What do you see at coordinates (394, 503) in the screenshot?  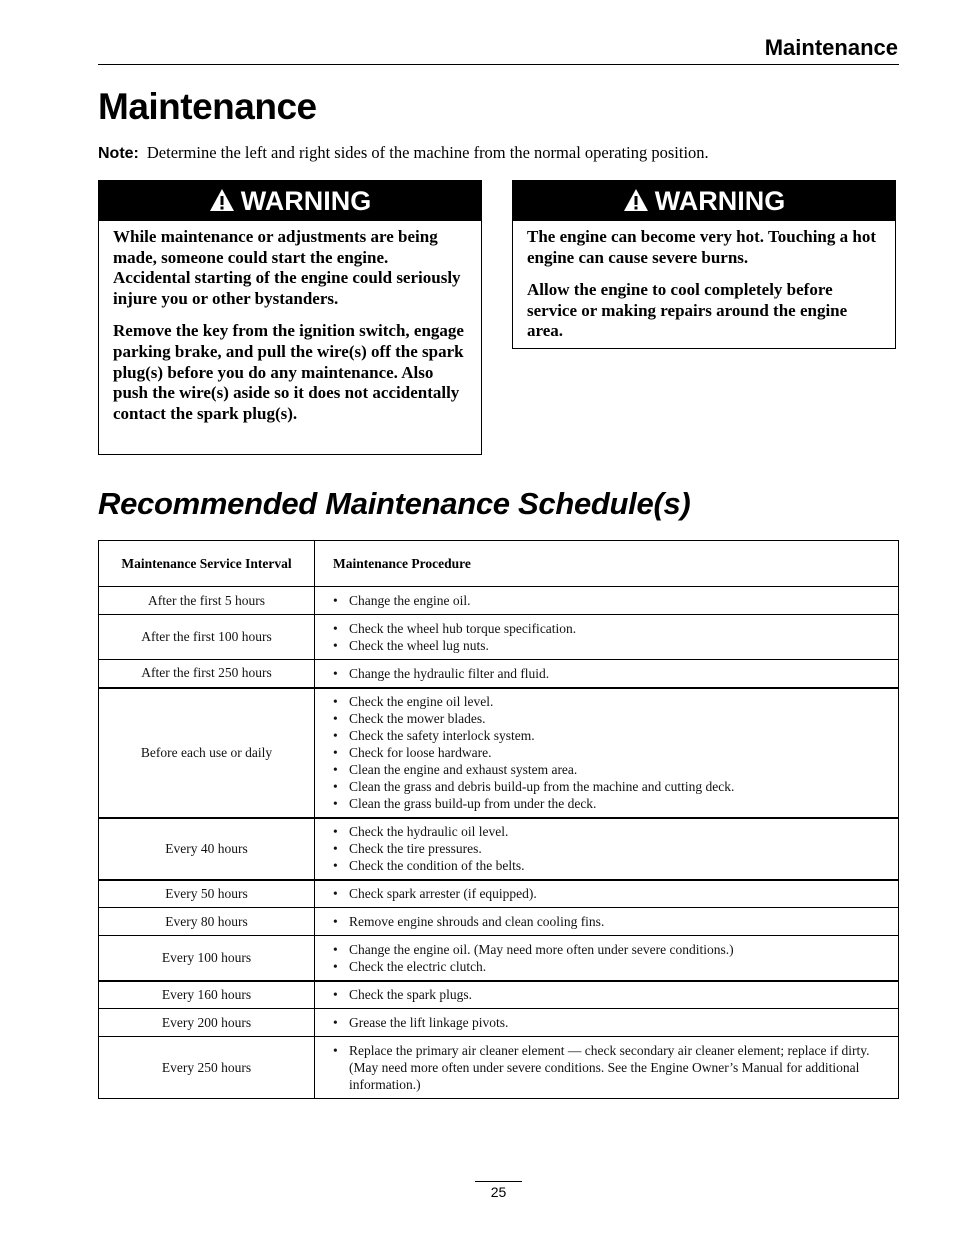 I see `section-title: Recommended Maintenance Schedule(s)` at bounding box center [394, 503].